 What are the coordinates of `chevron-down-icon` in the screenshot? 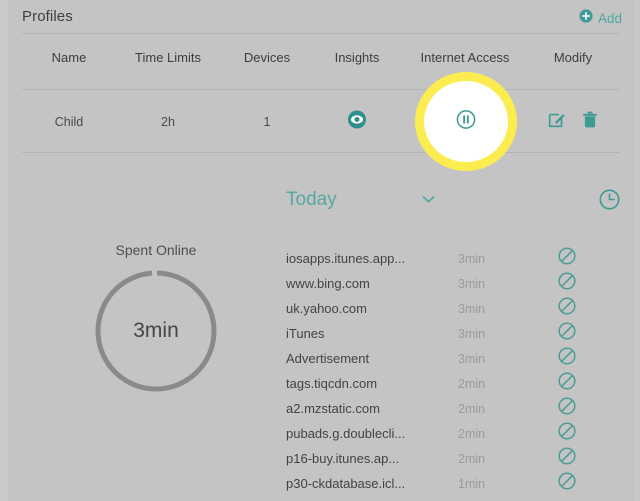 It's located at (428, 200).